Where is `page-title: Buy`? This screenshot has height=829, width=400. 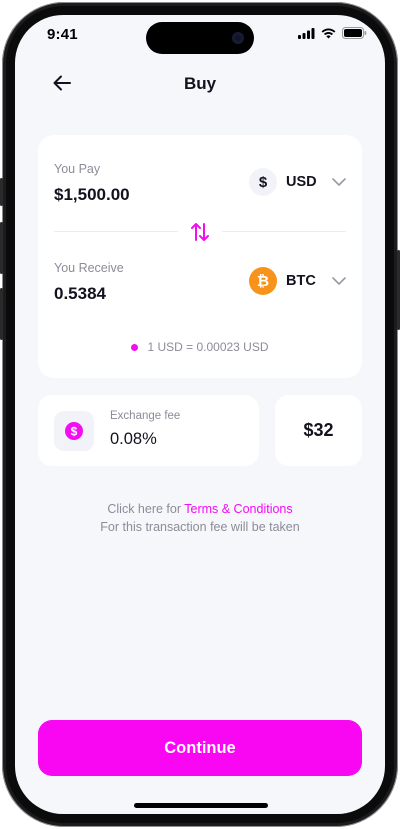
page-title: Buy is located at coordinates (200, 83).